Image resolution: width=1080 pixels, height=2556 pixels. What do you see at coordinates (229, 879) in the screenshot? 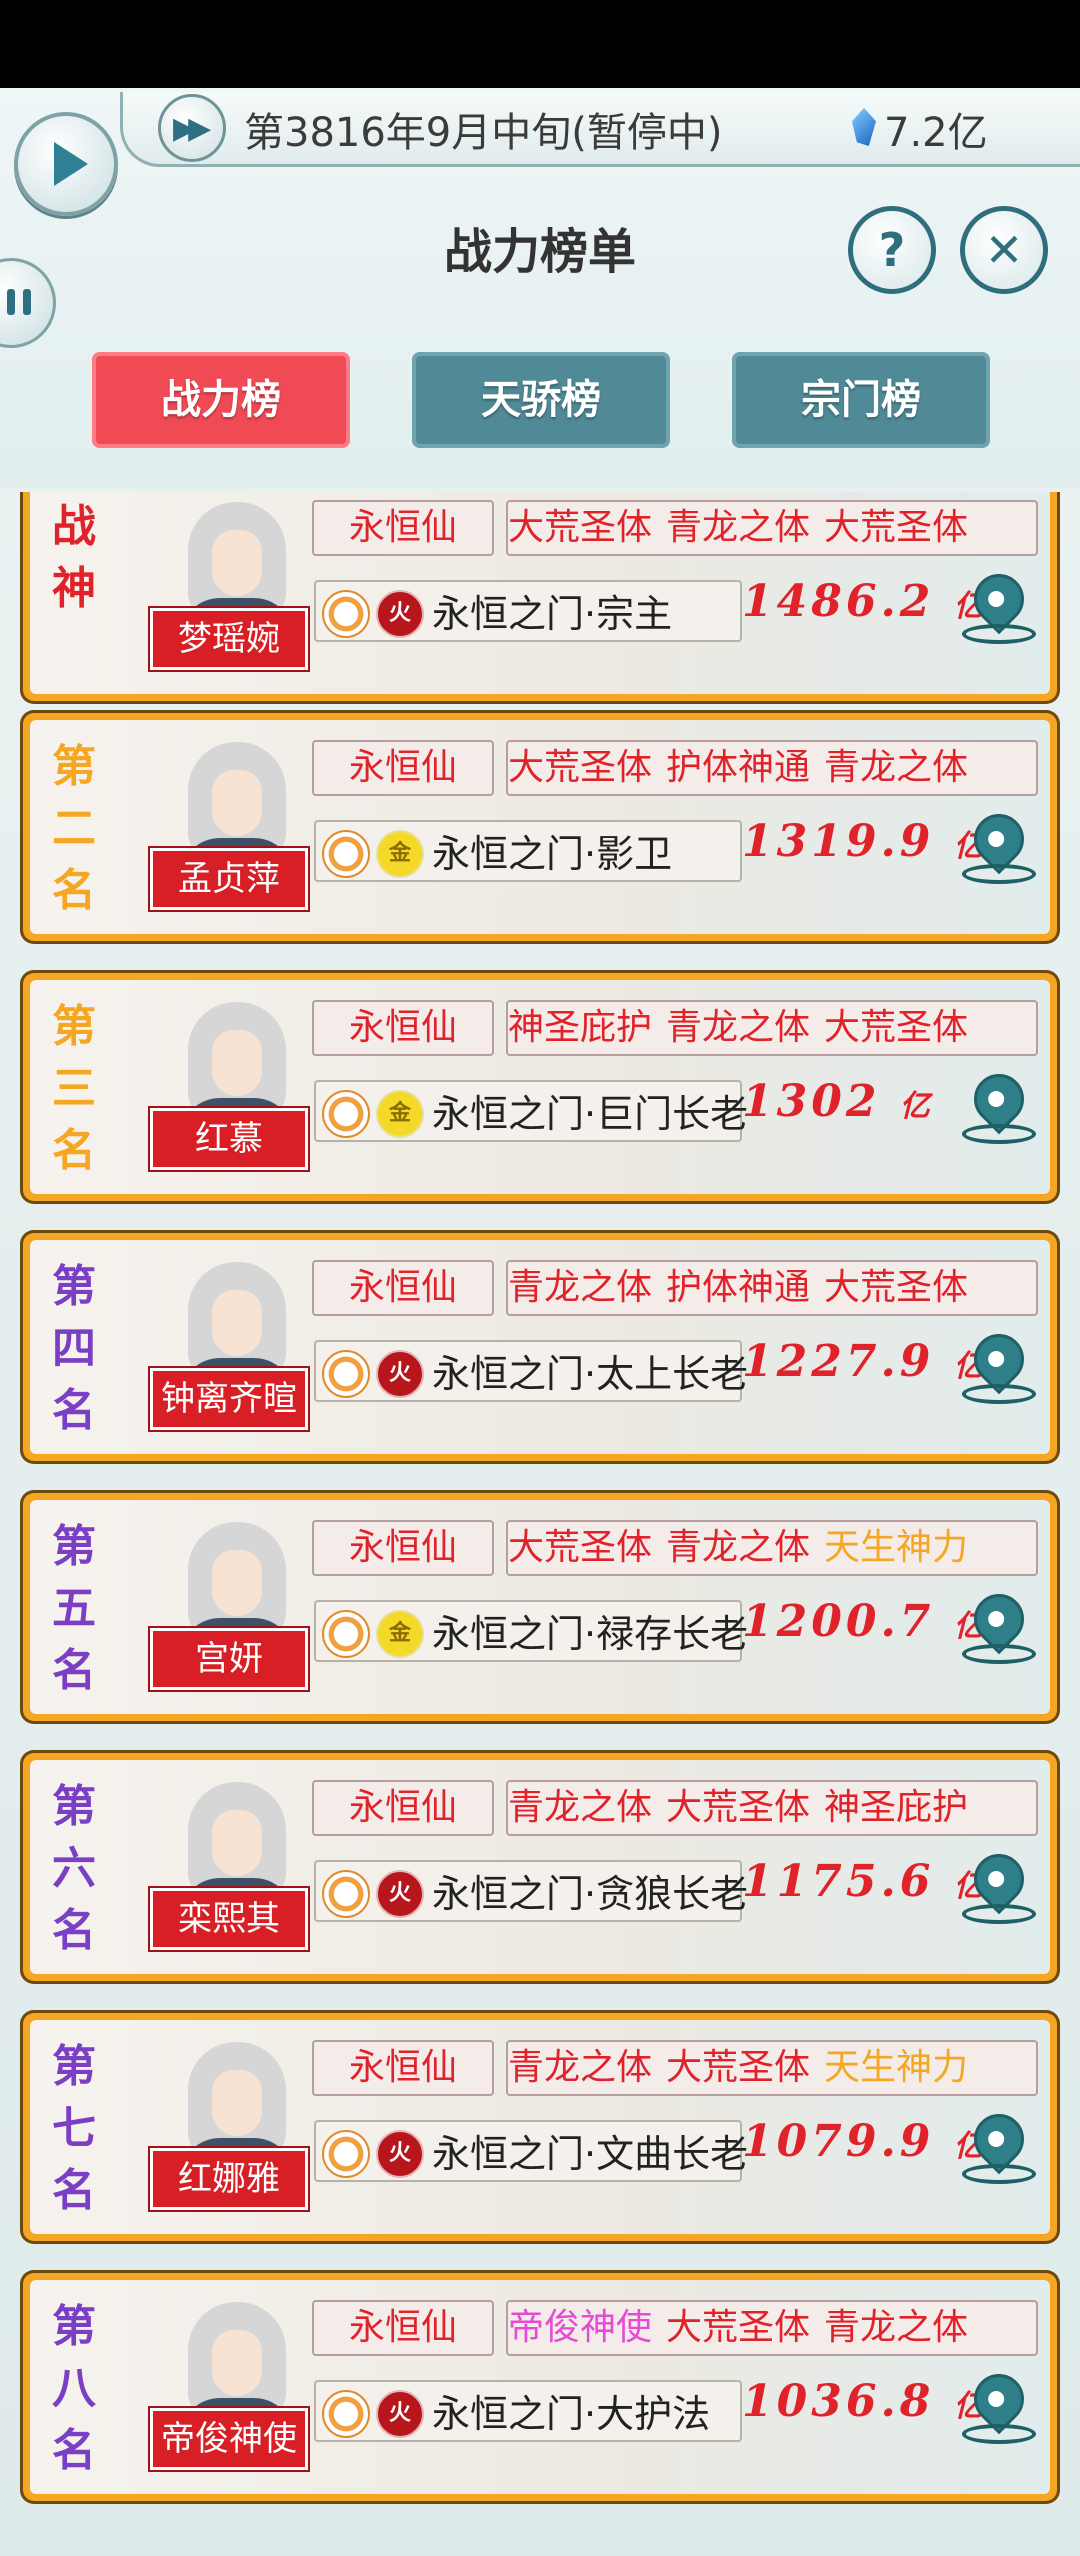
I see `character-name: 孟贞萍` at bounding box center [229, 879].